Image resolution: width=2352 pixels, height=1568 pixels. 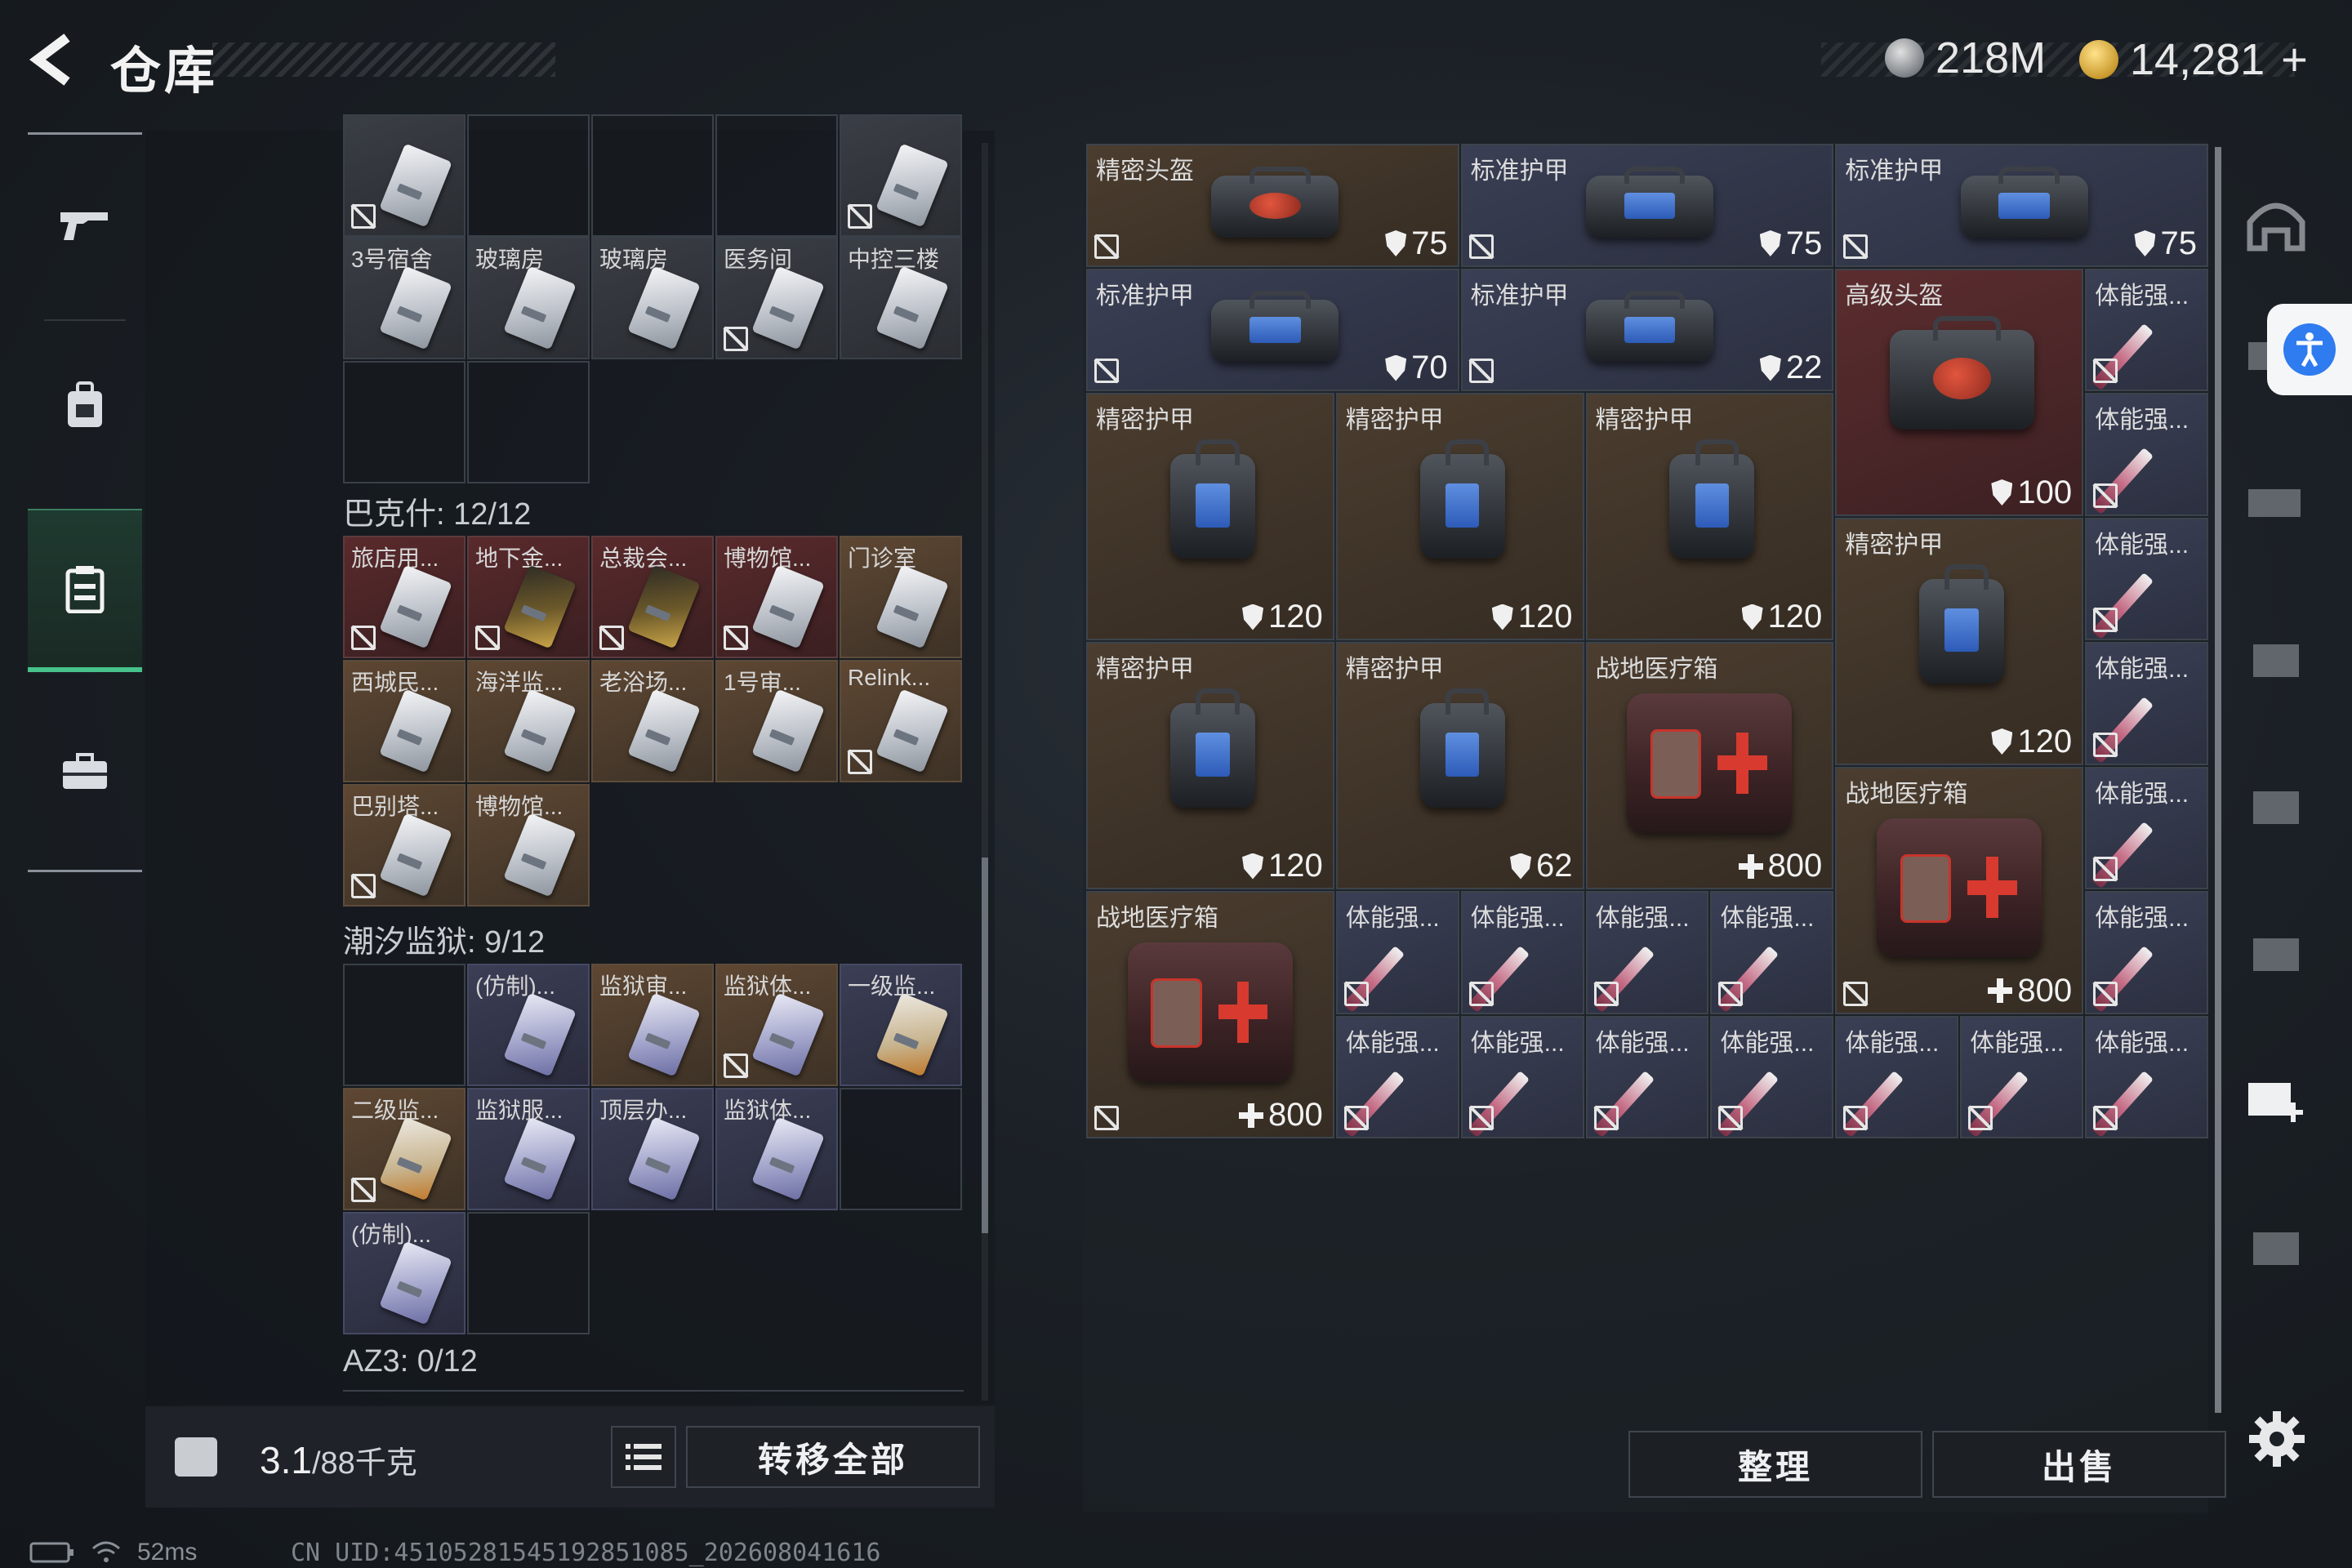 What do you see at coordinates (1961, 372) in the screenshot?
I see `helmet-image` at bounding box center [1961, 372].